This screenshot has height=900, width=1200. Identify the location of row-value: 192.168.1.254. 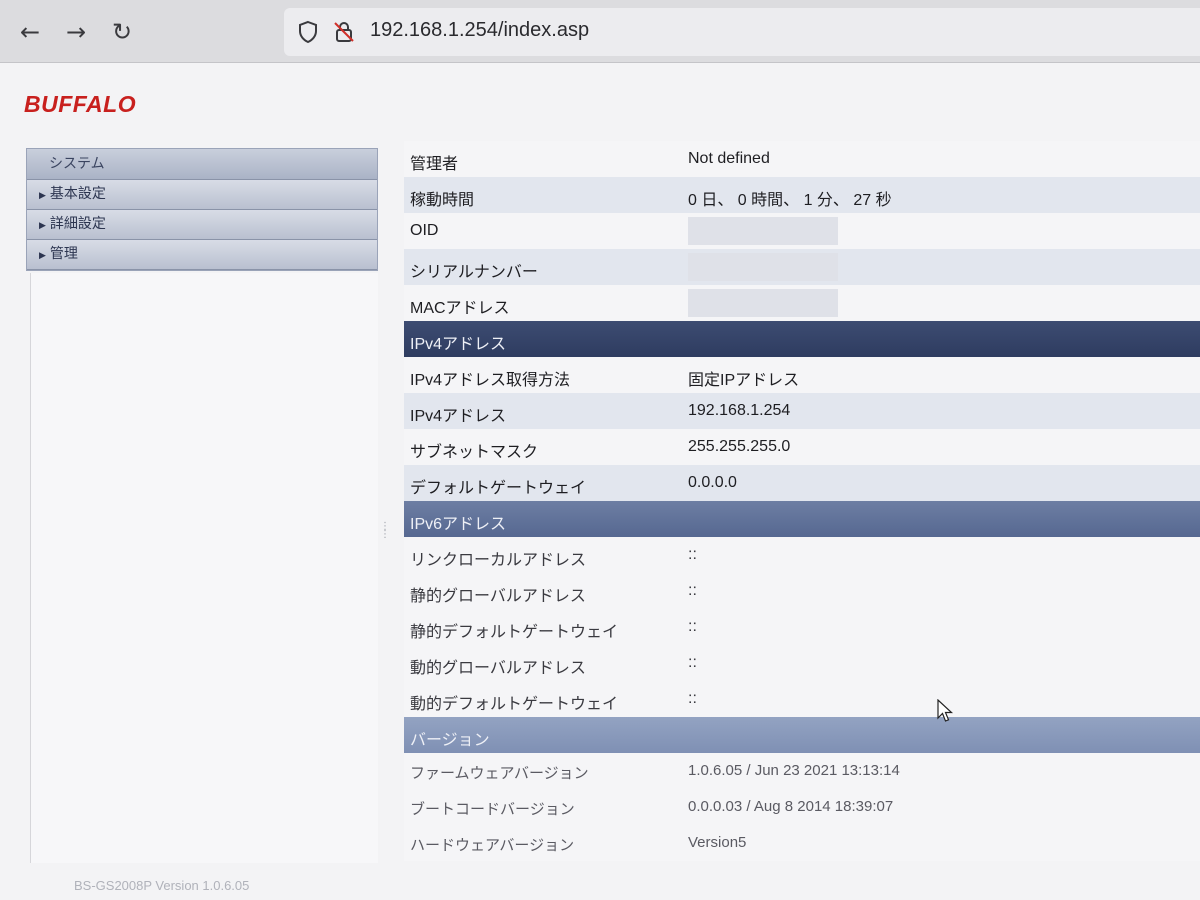
(739, 410).